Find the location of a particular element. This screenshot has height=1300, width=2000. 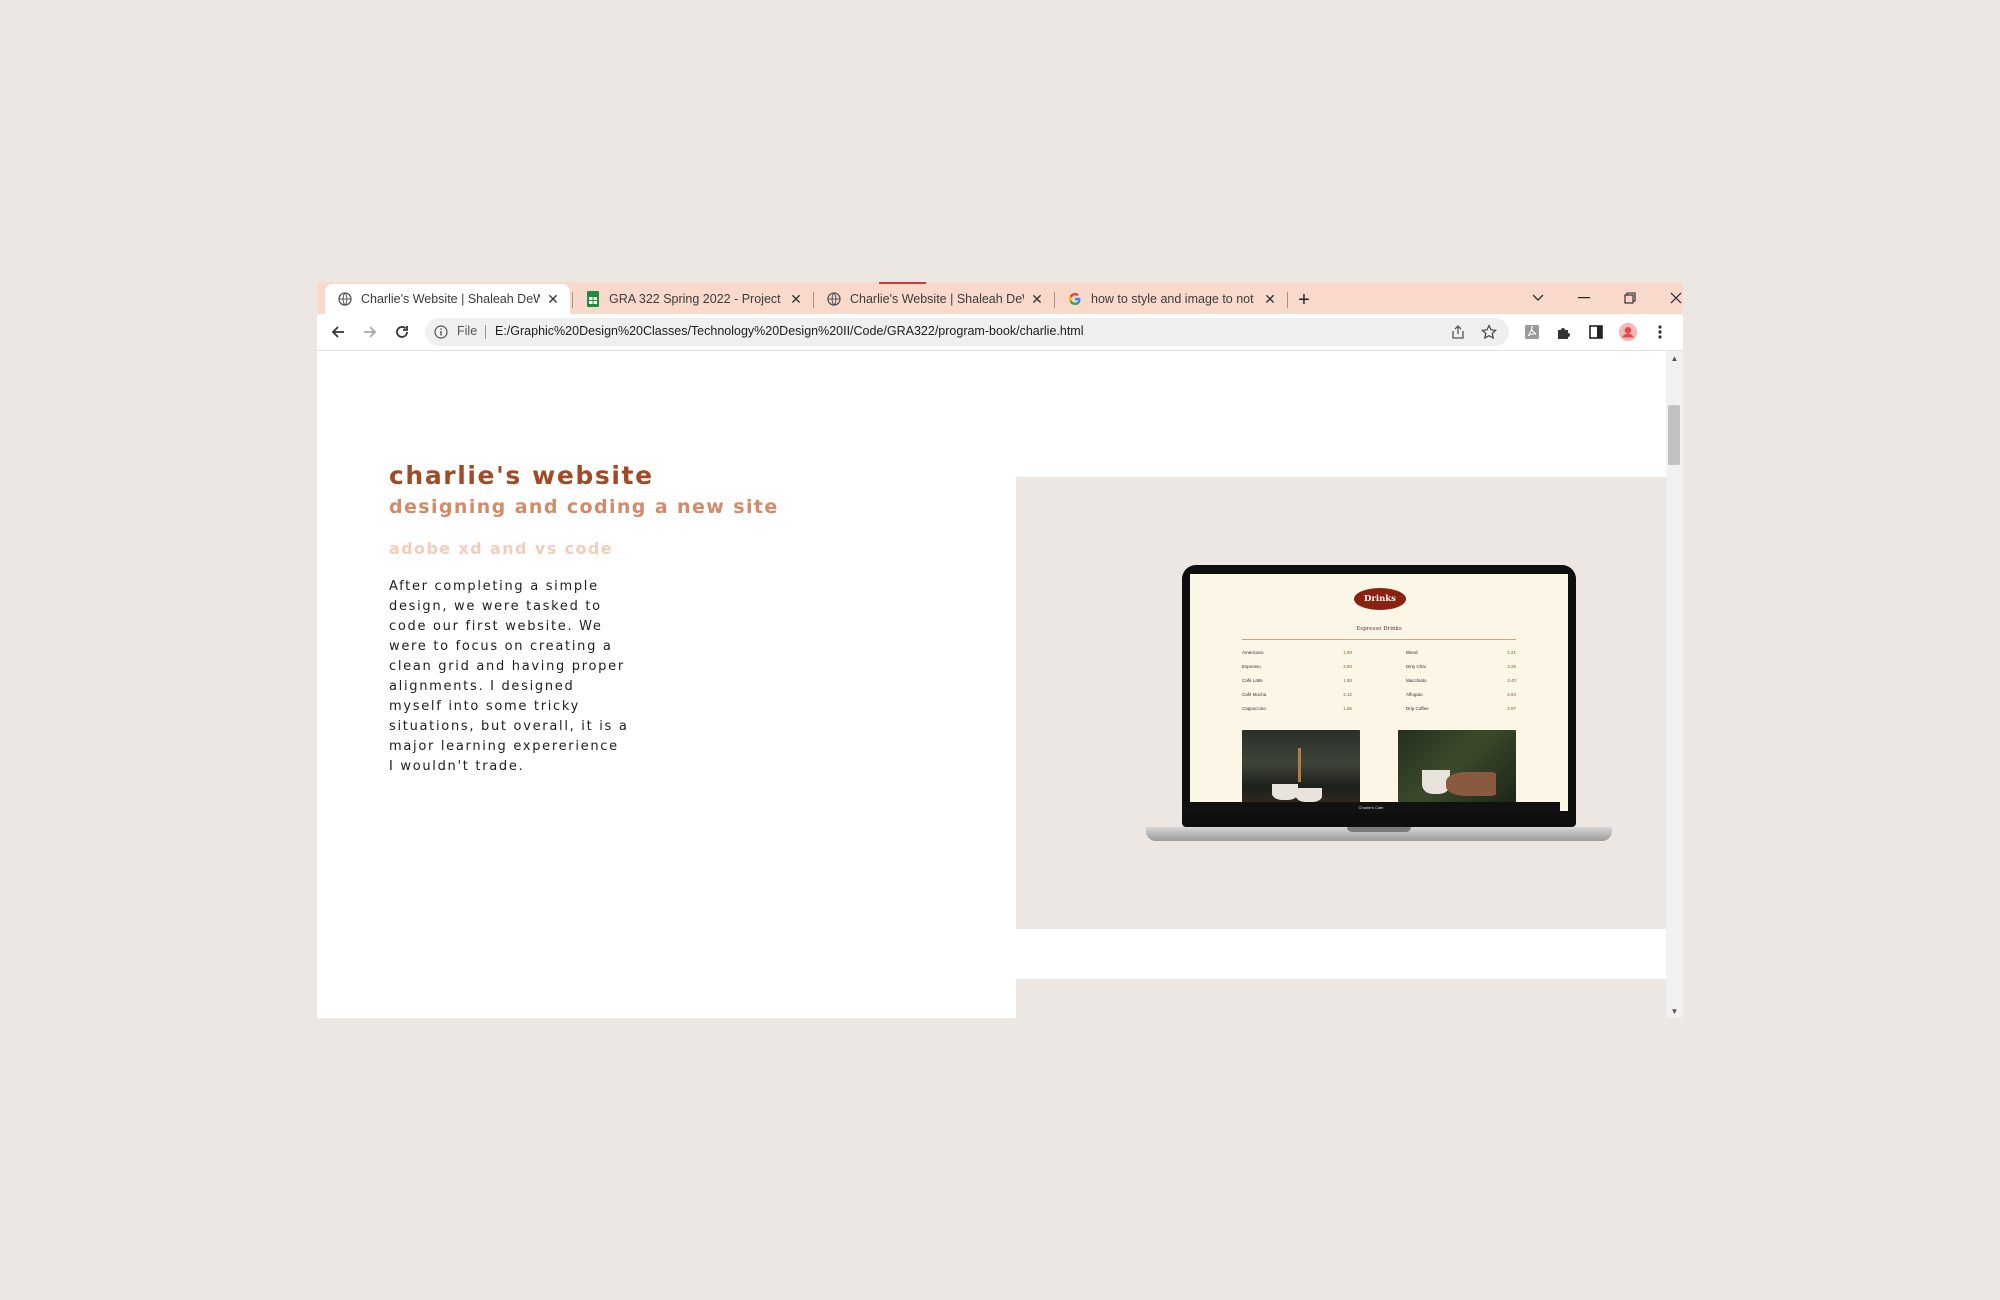

tab-project-schedule: GRA 322 Spring 2022 - Project Schedule ✕ is located at coordinates (693, 299).